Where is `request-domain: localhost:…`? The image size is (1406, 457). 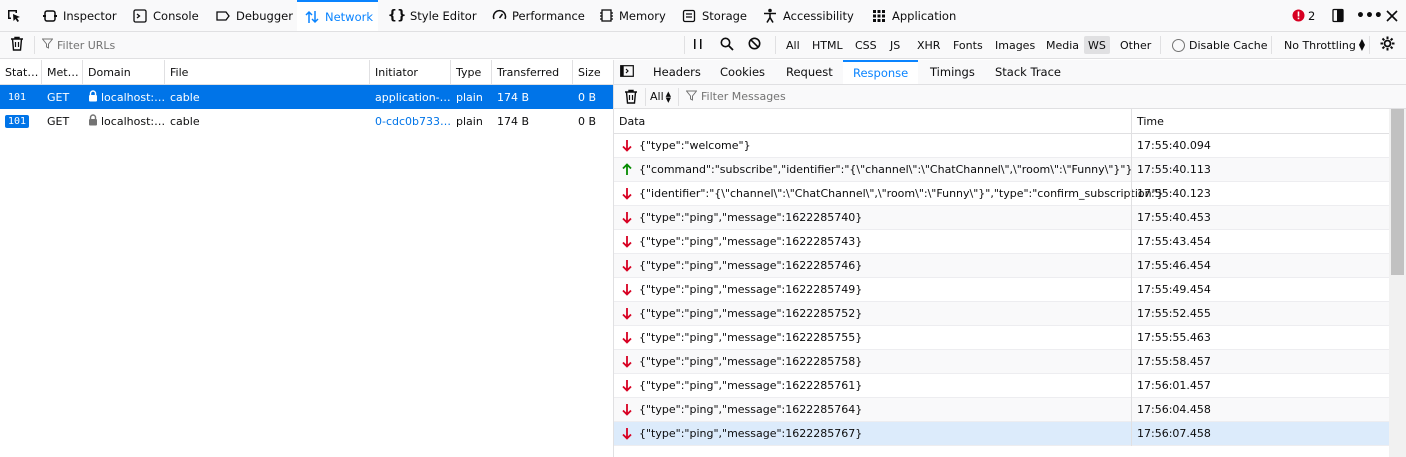
request-domain: localhost:… is located at coordinates (133, 97).